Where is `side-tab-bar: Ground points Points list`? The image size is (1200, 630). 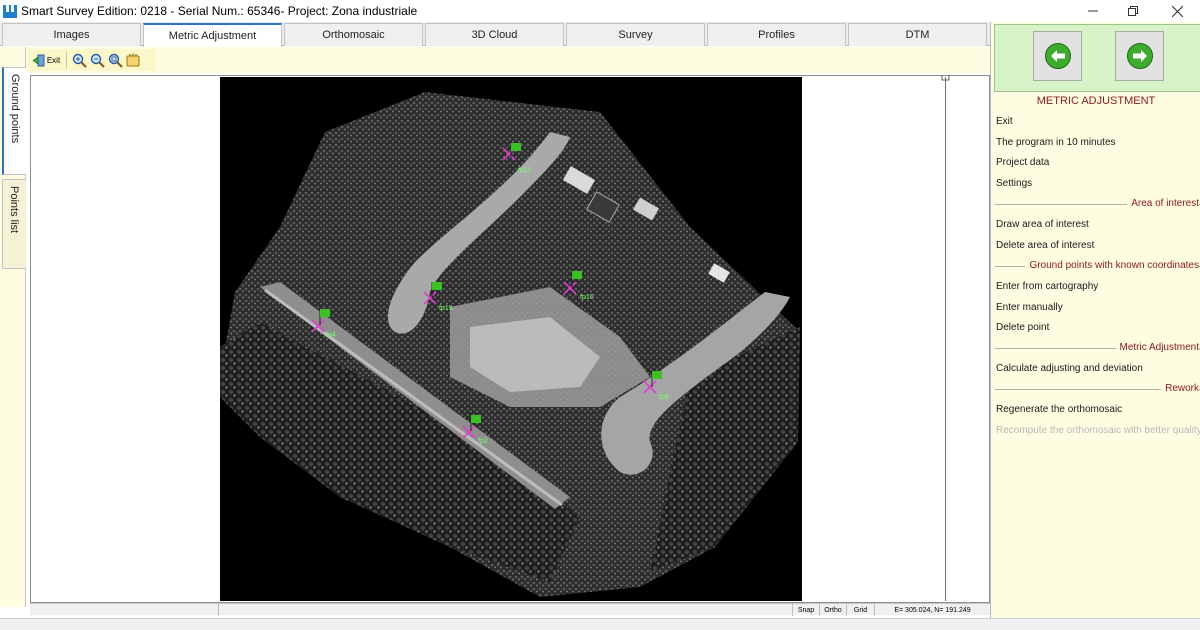
side-tab-bar: Ground points Points list is located at coordinates (13, 327).